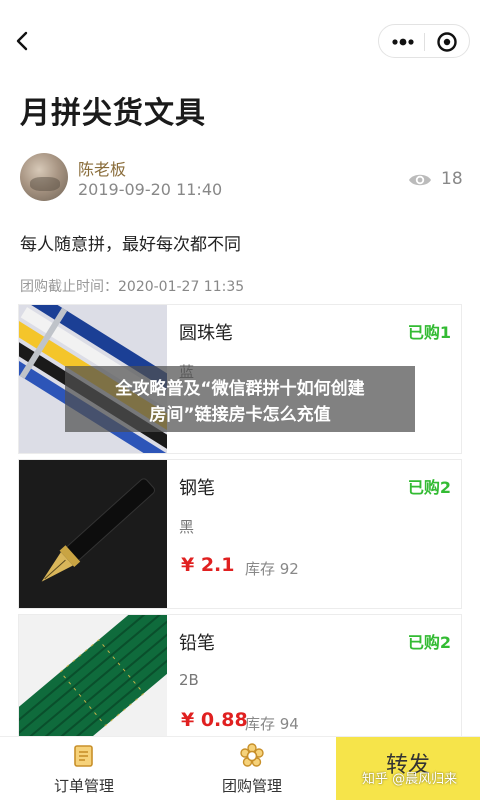 Image resolution: width=480 pixels, height=800 pixels. Describe the element at coordinates (447, 42) in the screenshot. I see `close-circle-icon` at that location.